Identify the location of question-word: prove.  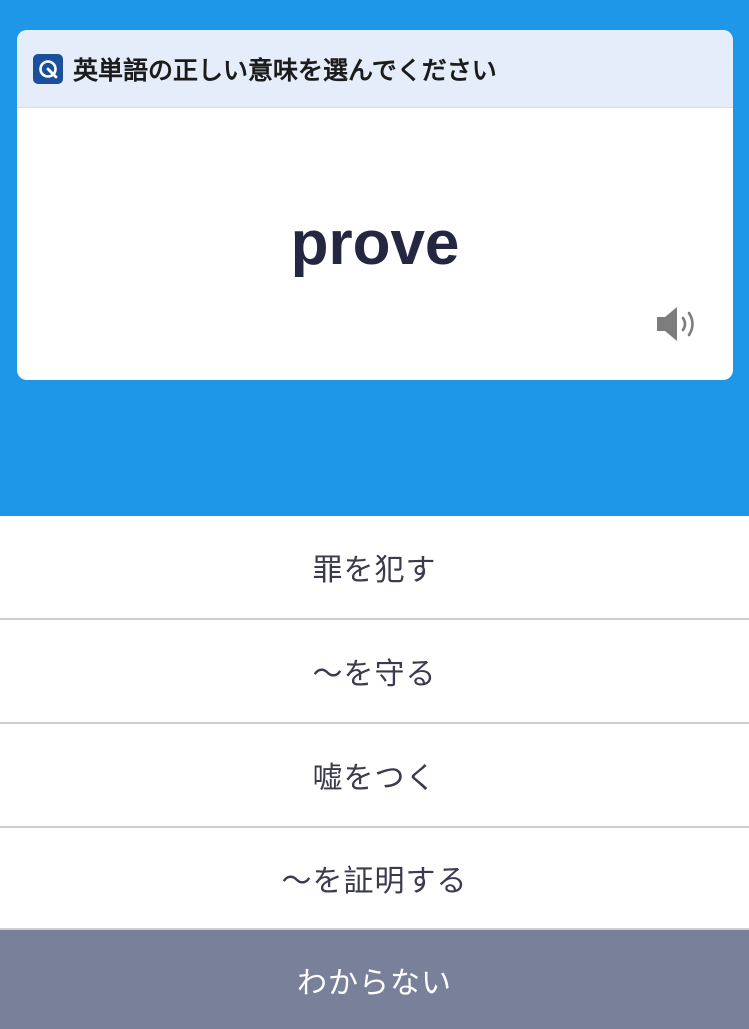
(375, 243).